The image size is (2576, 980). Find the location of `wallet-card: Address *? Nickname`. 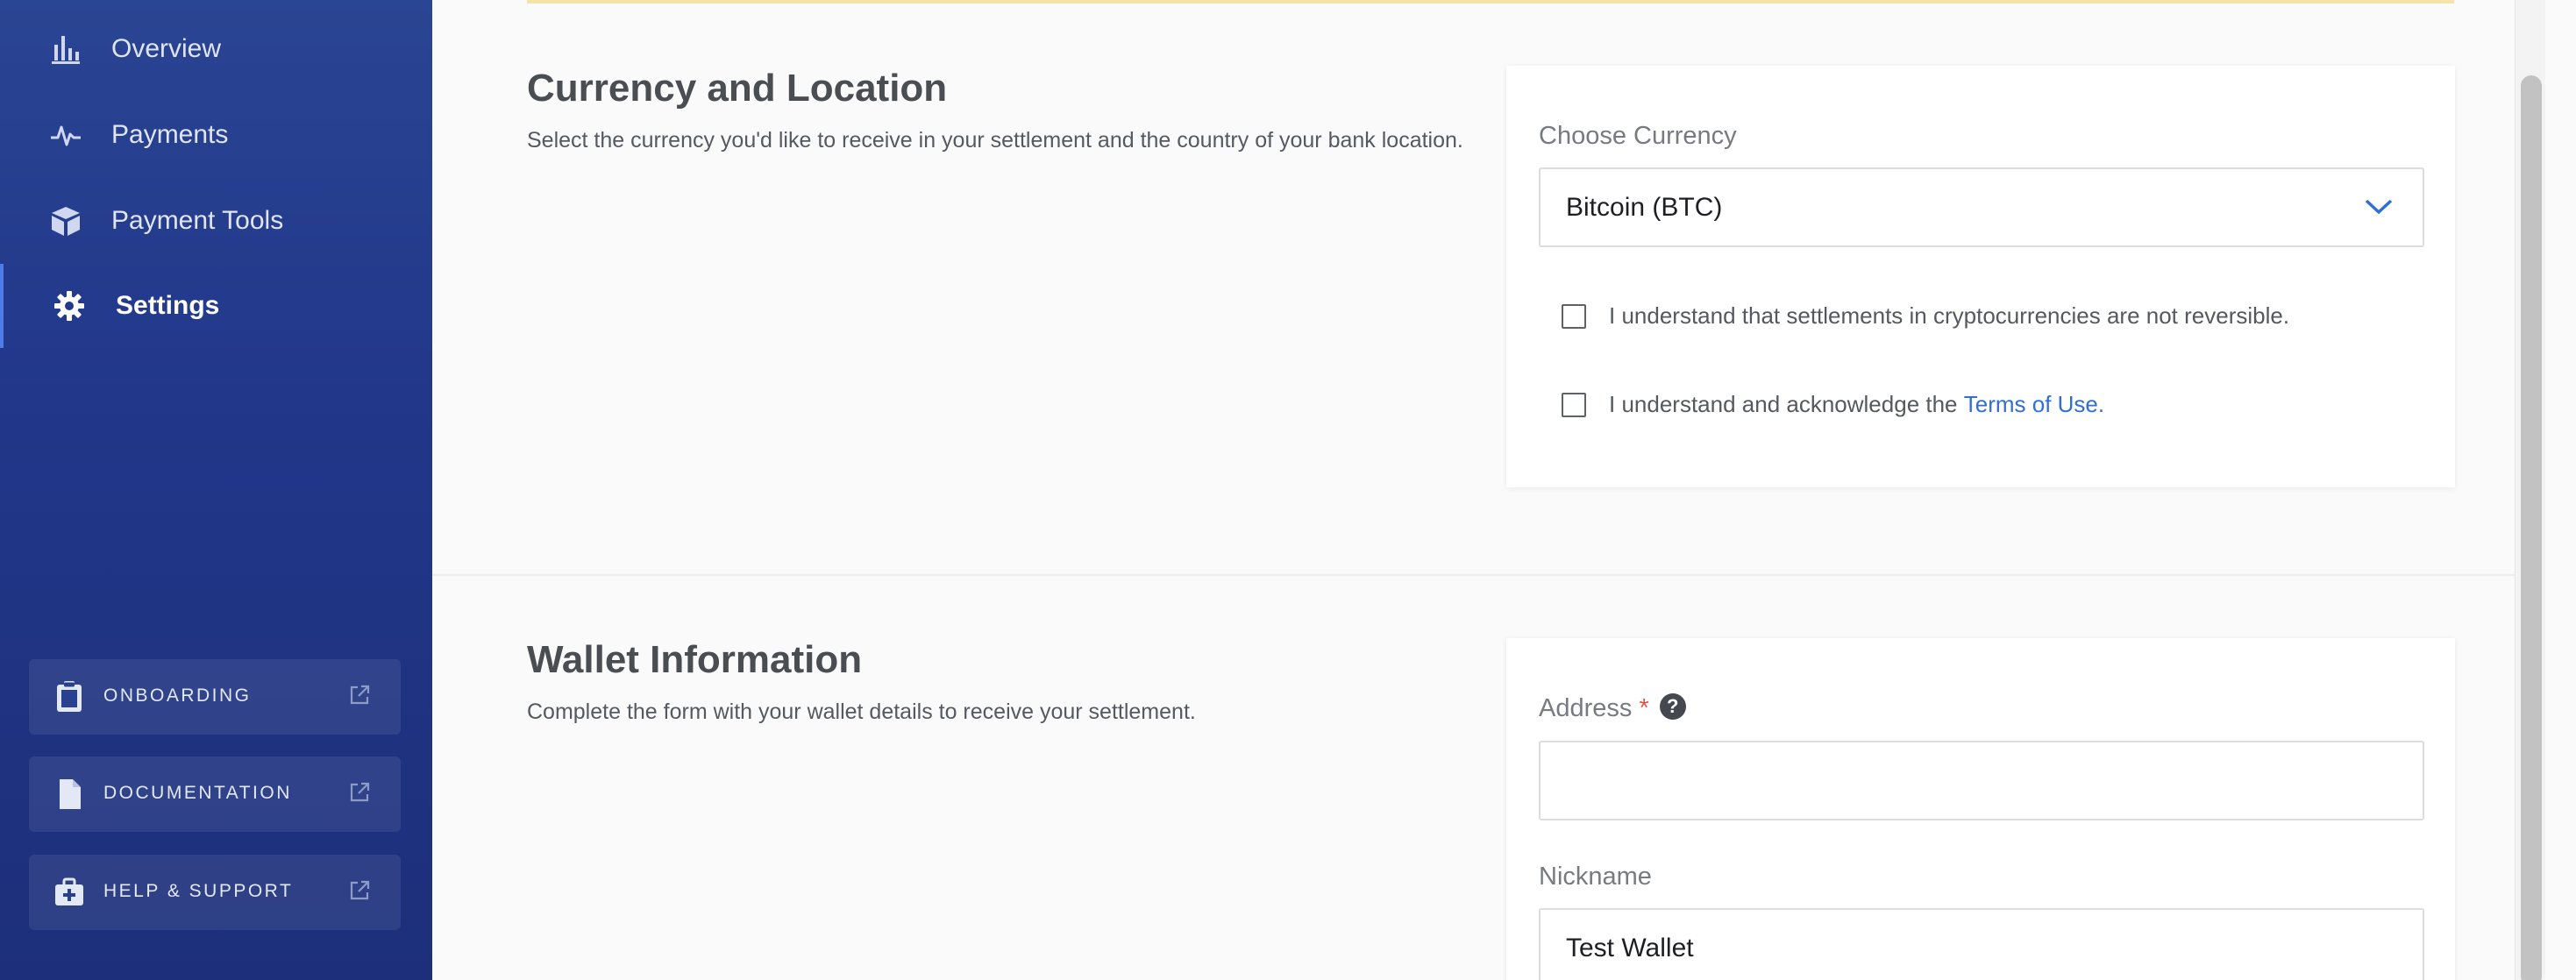

wallet-card: Address *? Nickname is located at coordinates (1980, 809).